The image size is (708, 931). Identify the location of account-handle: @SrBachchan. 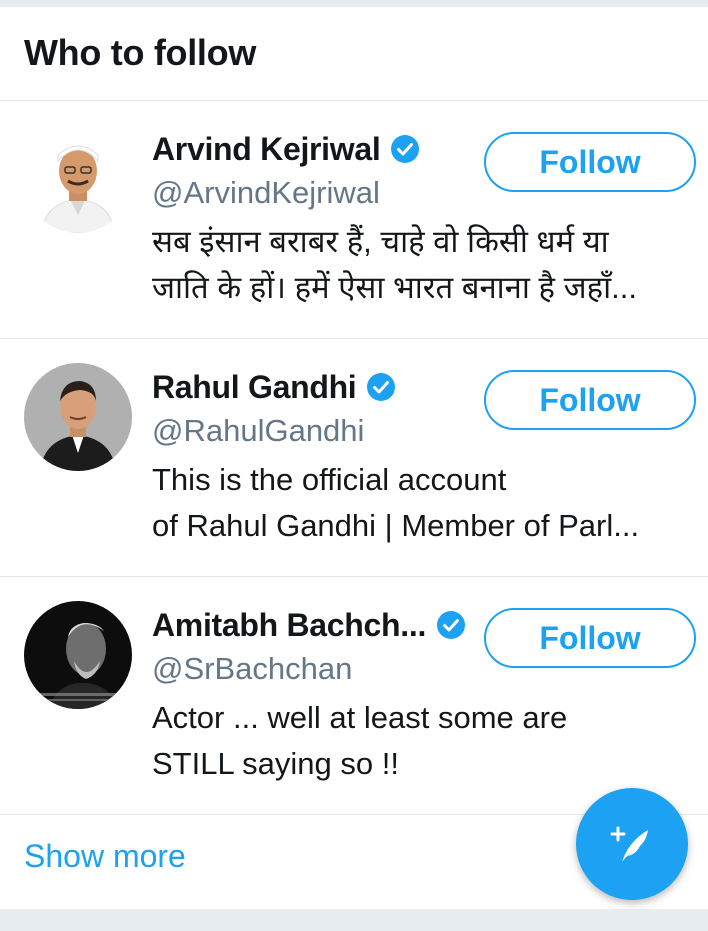
(252, 668).